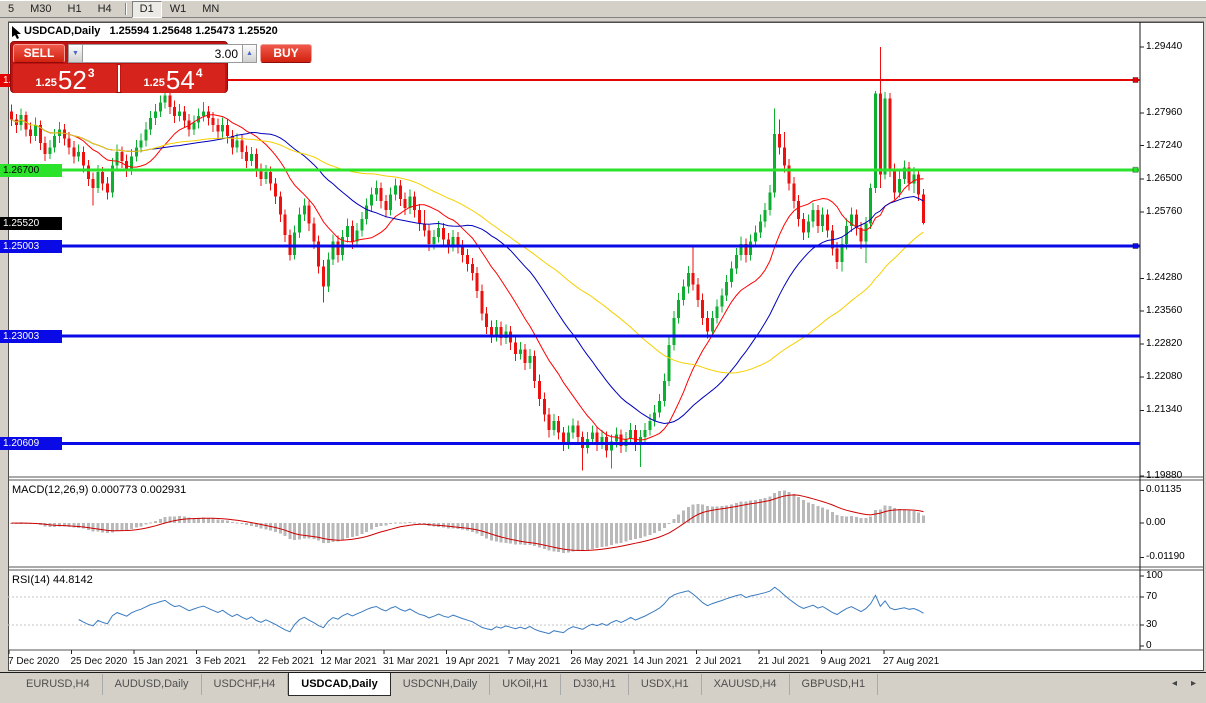  Describe the element at coordinates (784, 661) in the screenshot. I see `date-tick-label: 21 Jul 2021` at that location.